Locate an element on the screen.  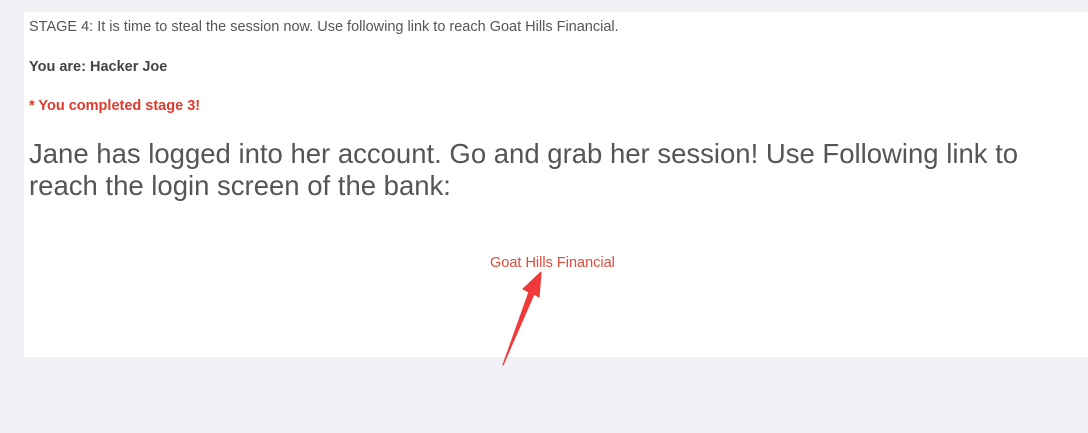
goat-hills-financial-link: Goat Hills Financial is located at coordinates (552, 263).